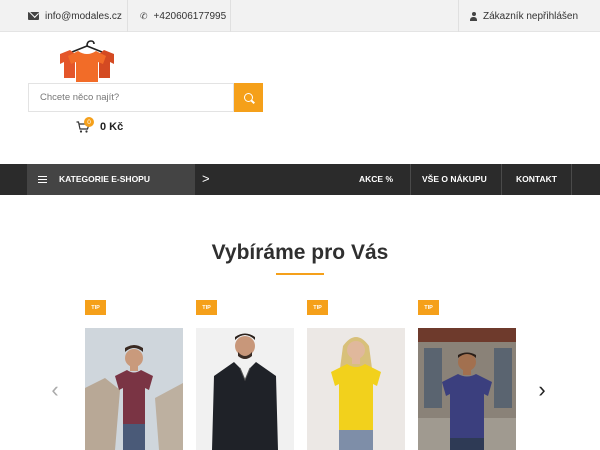  What do you see at coordinates (300, 274) in the screenshot?
I see `title-underline` at bounding box center [300, 274].